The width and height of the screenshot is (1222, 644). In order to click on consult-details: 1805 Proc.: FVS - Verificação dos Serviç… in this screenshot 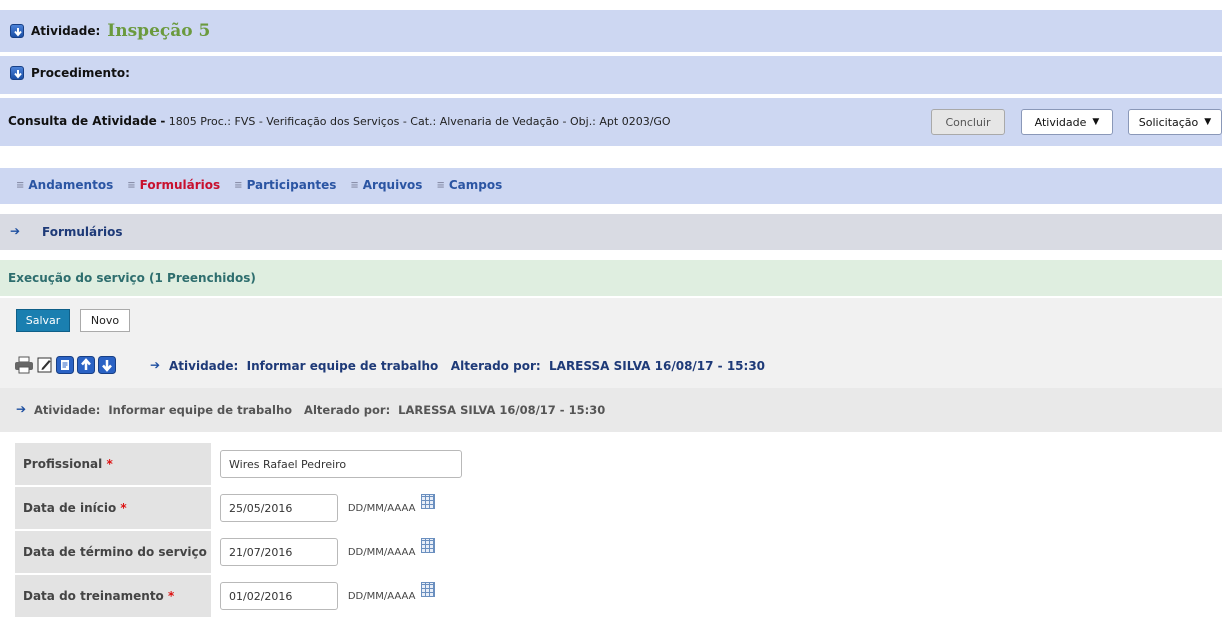, I will do `click(419, 121)`.